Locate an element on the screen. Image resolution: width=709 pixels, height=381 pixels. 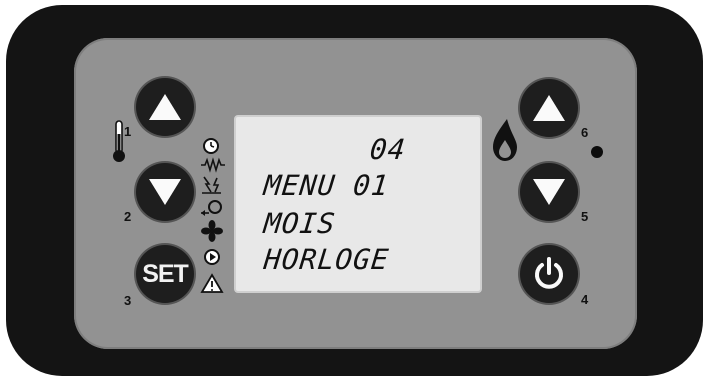
warning-icon is located at coordinates (212, 283).